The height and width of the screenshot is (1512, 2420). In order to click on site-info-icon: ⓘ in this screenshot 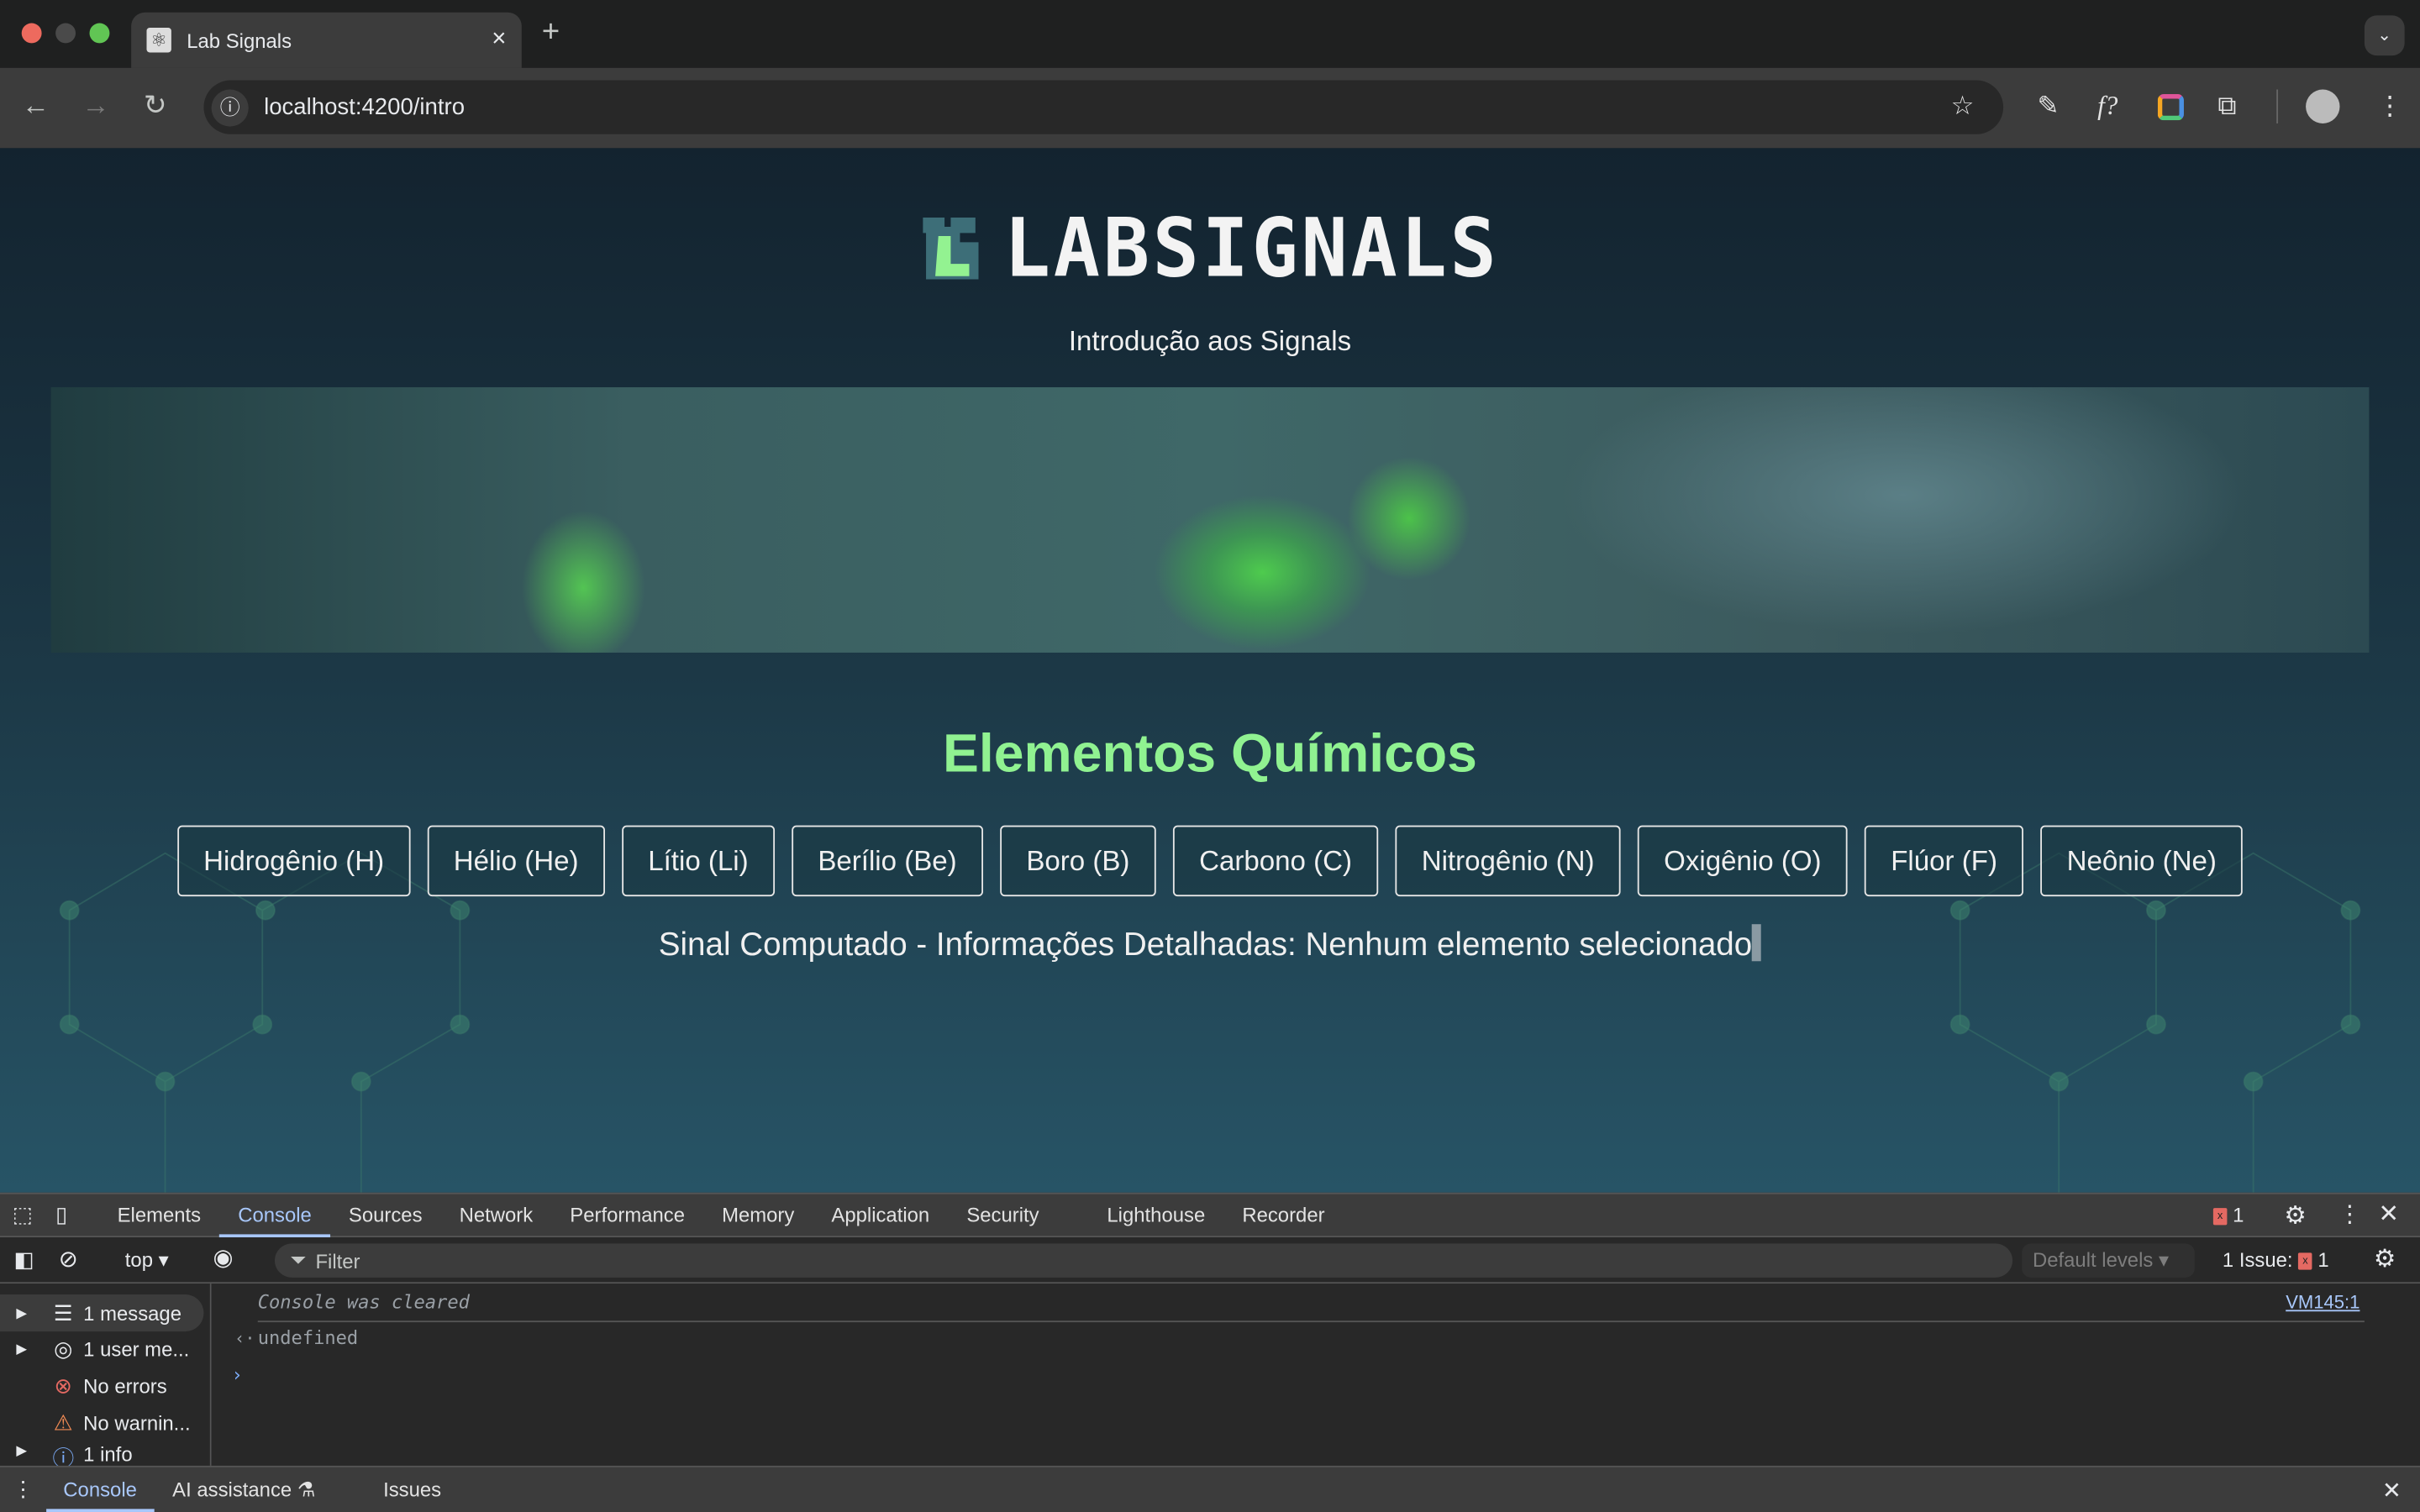, I will do `click(230, 107)`.